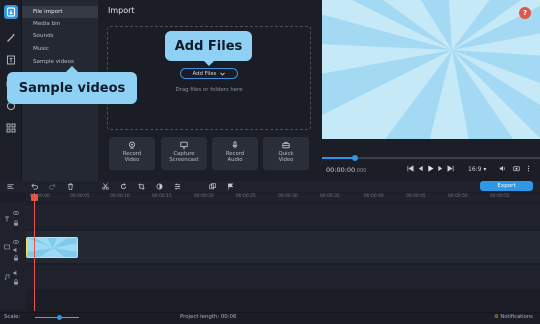 The height and width of the screenshot is (324, 540). I want to click on microphone-icon, so click(235, 145).